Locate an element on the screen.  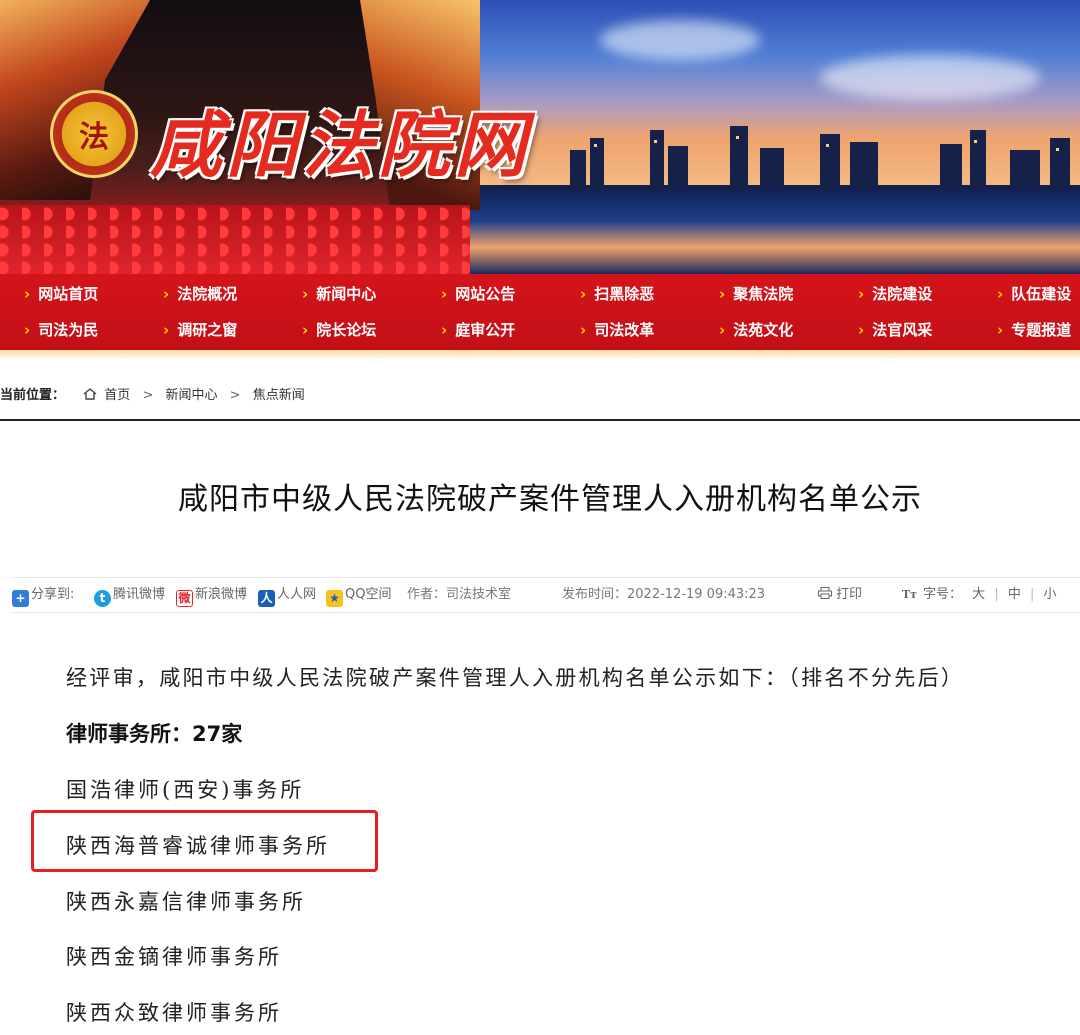
font-size-small: 小 is located at coordinates (1050, 594).